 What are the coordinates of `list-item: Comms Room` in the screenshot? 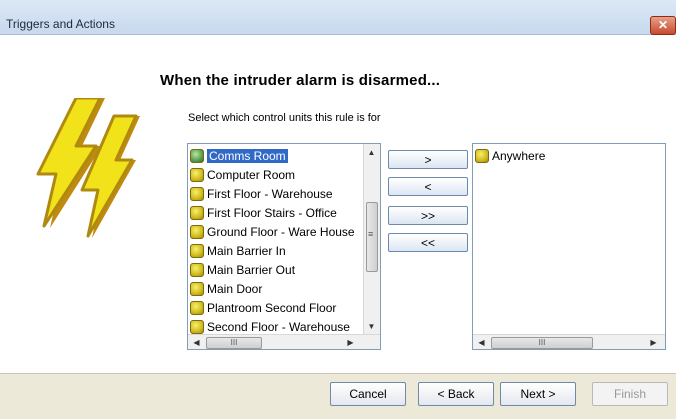 It's located at (239, 155).